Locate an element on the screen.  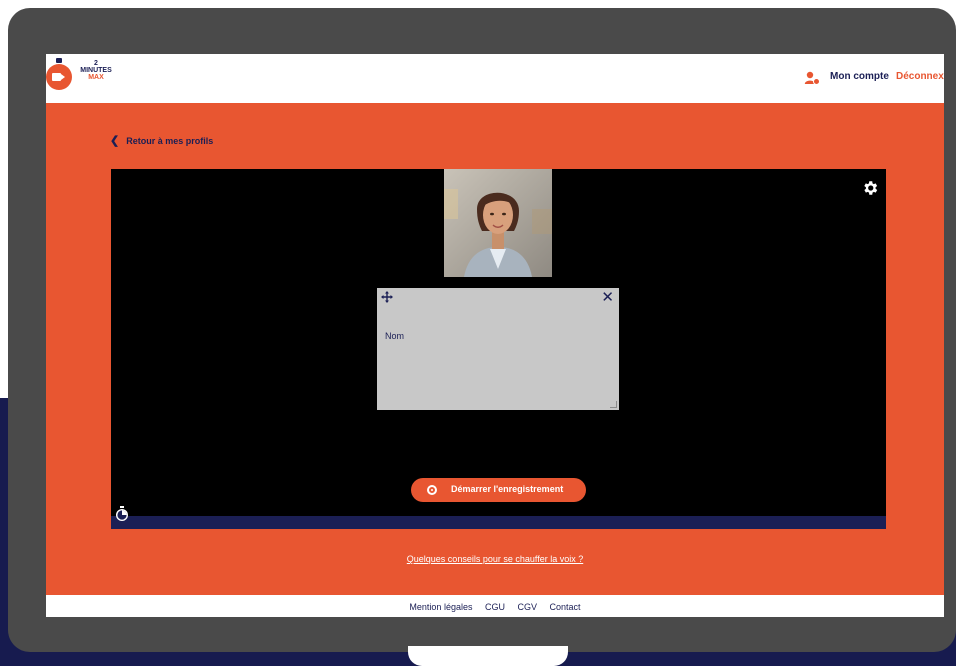
settings-gear-icon is located at coordinates (870, 188).